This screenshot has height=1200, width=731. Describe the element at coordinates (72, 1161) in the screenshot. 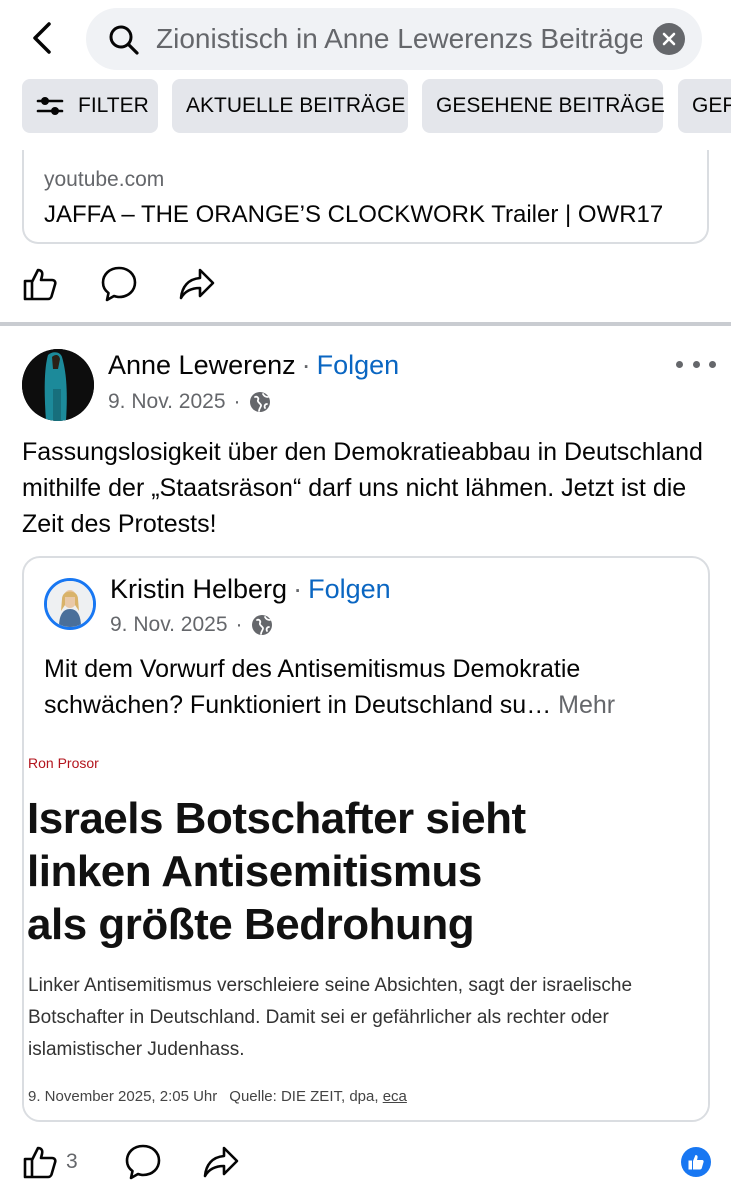

I see `like-count: 3` at that location.